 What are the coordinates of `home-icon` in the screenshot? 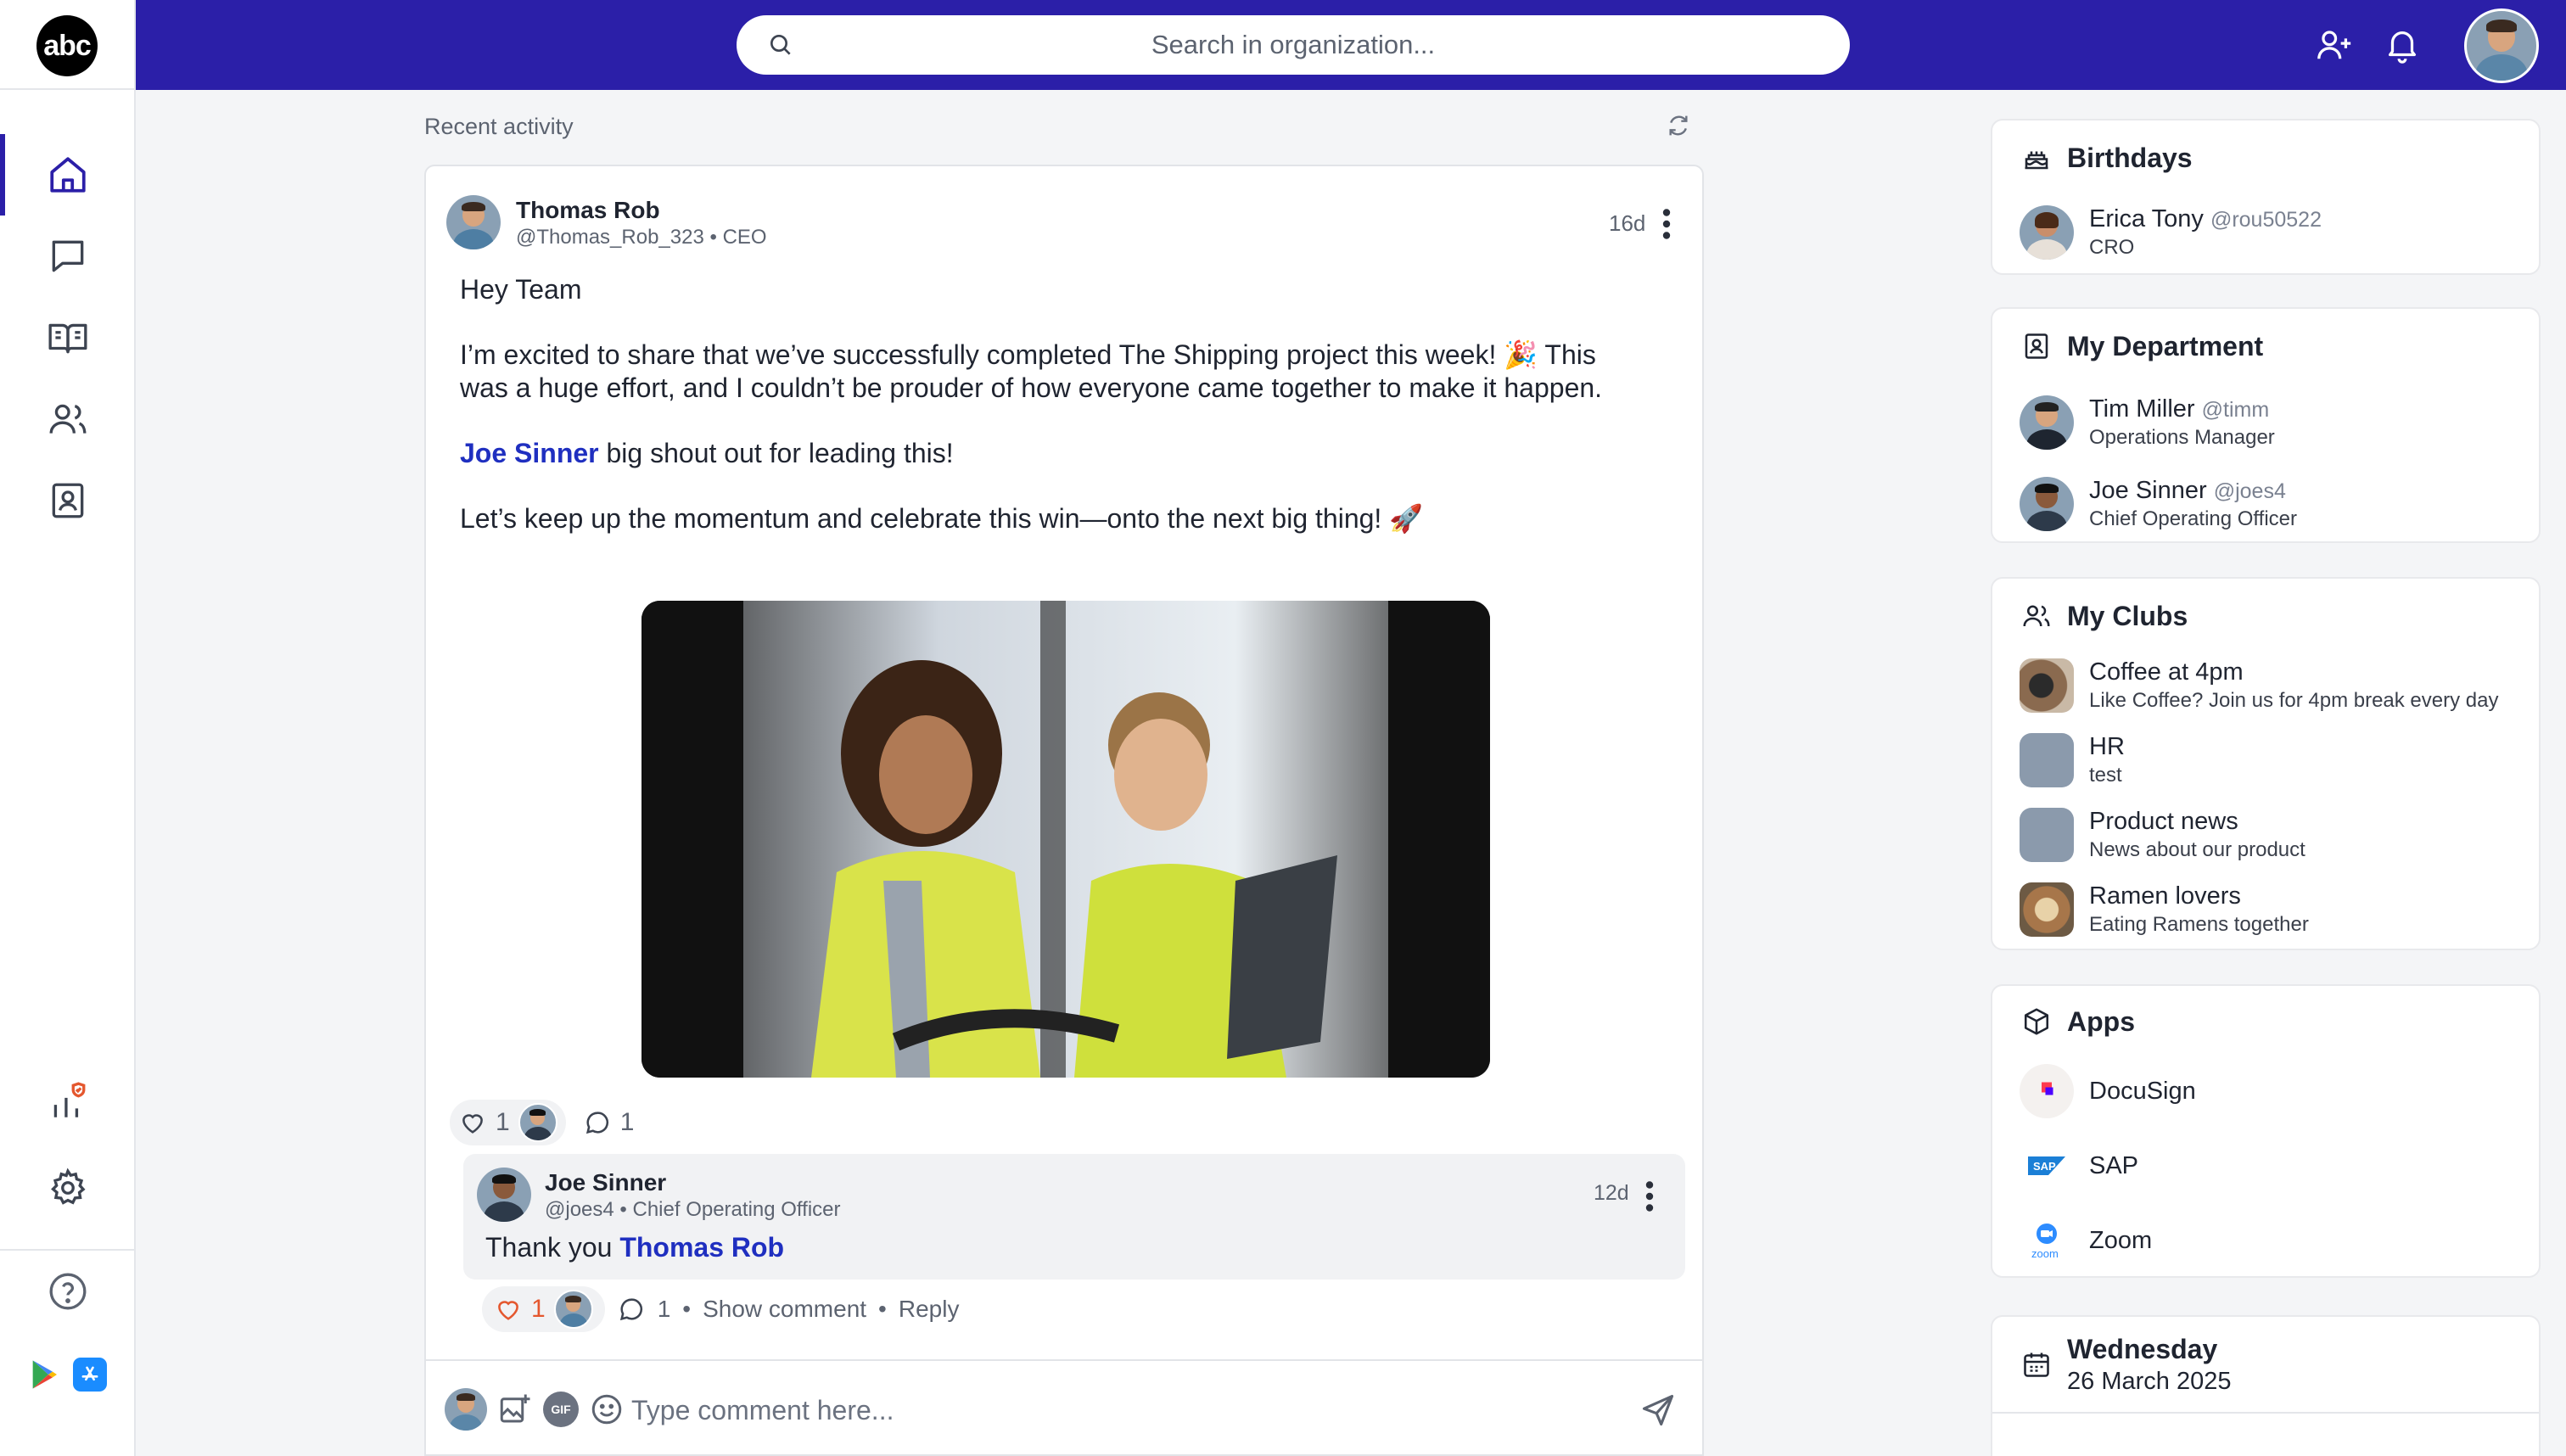 It's located at (68, 175).